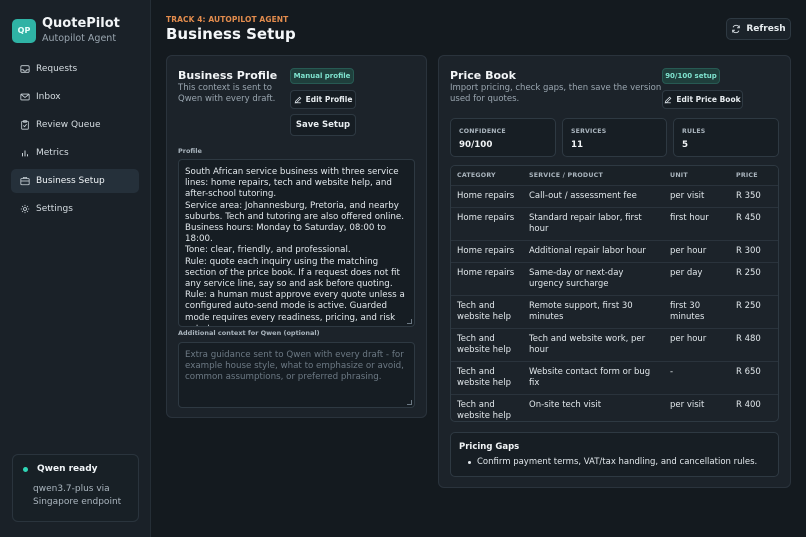  What do you see at coordinates (75, 153) in the screenshot?
I see `sidebar-item-metrics: Metrics` at bounding box center [75, 153].